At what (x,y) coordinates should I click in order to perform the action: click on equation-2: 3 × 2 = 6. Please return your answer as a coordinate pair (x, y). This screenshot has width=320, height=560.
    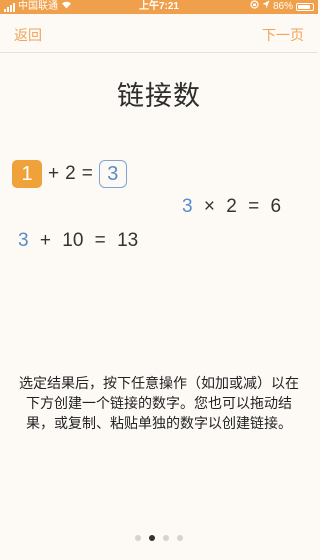
    Looking at the image, I should click on (231, 207).